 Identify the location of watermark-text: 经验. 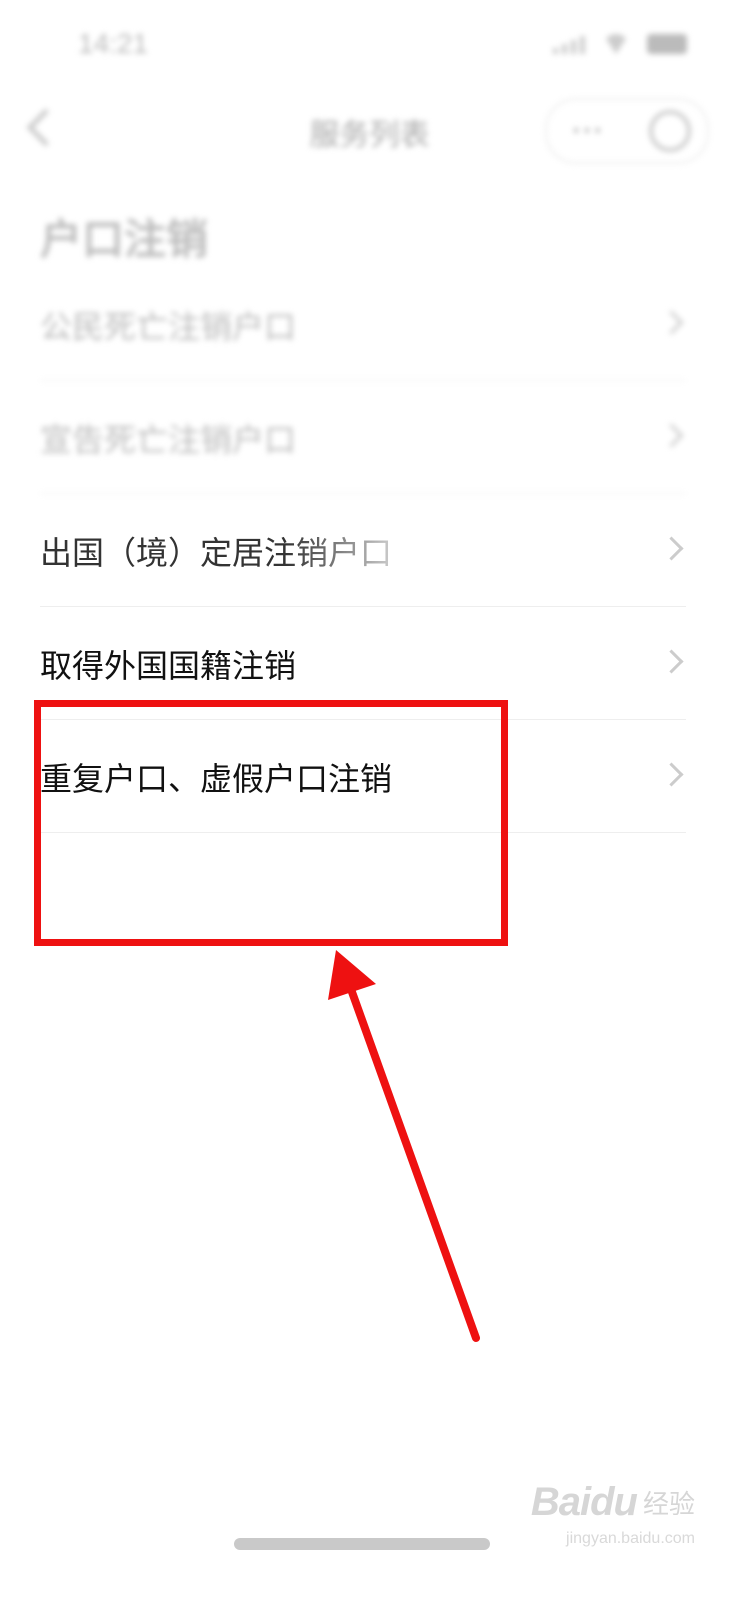
(668, 1504).